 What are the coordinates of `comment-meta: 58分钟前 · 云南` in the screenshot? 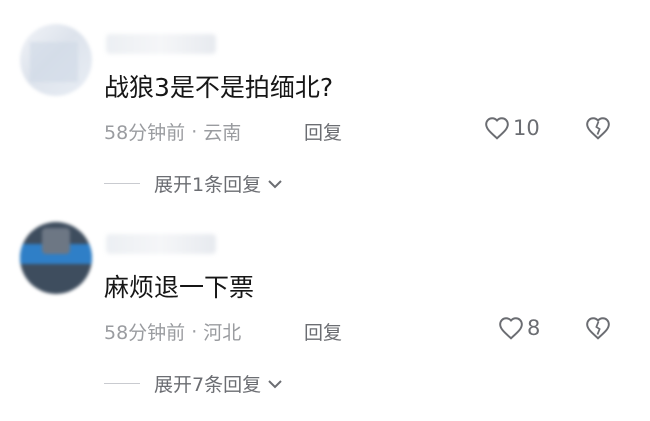 It's located at (172, 131).